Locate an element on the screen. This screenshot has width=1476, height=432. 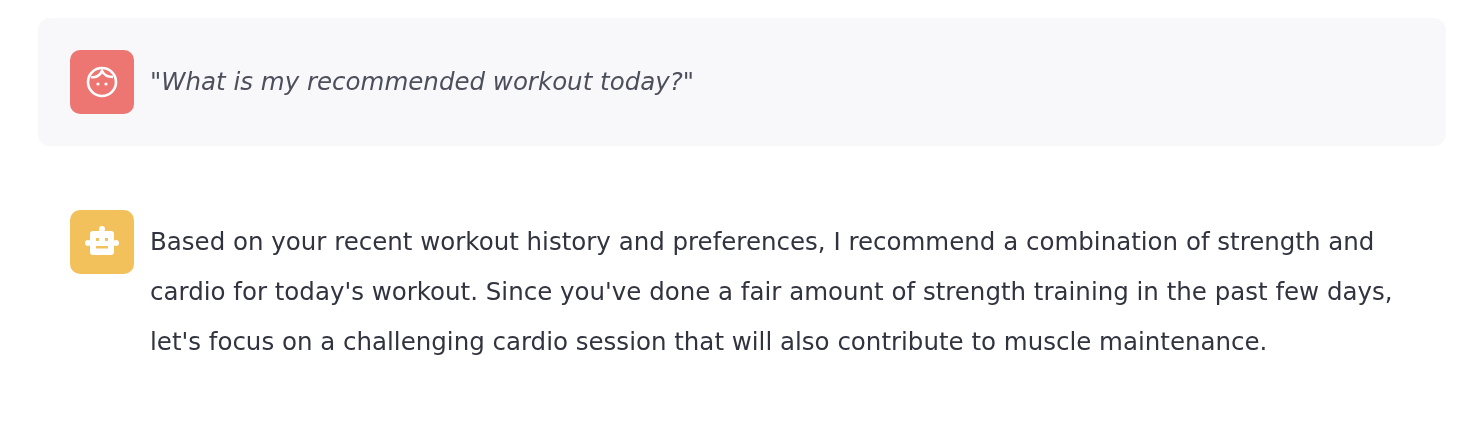
user-message-text: "What is my recommended workout today?" is located at coordinates (422, 82).